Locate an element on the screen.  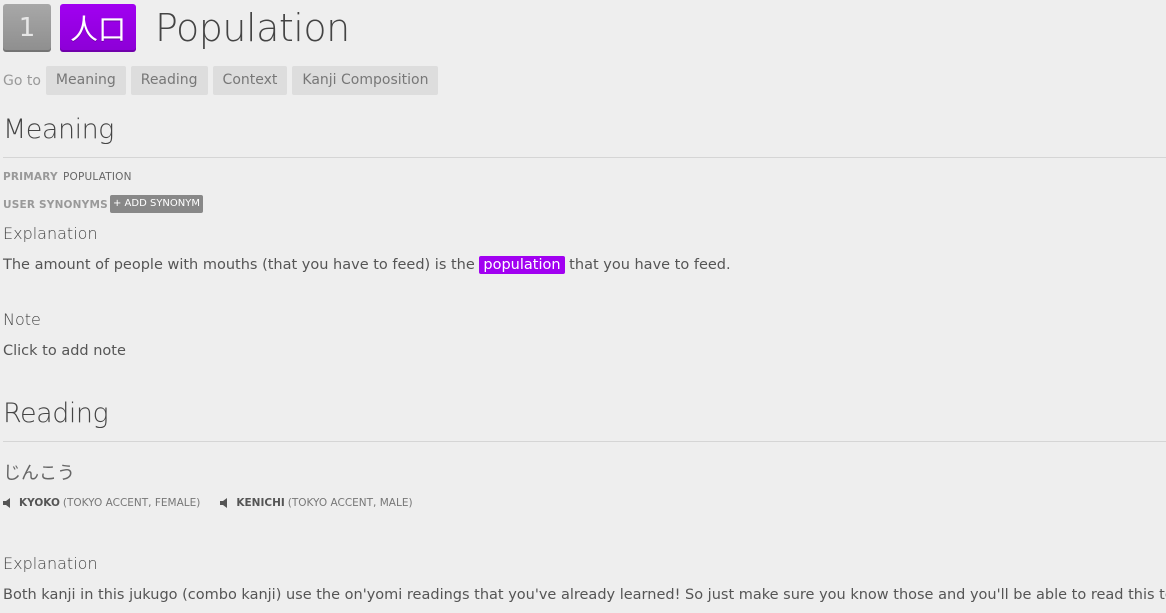
voice-name: KYOKO is located at coordinates (39, 503).